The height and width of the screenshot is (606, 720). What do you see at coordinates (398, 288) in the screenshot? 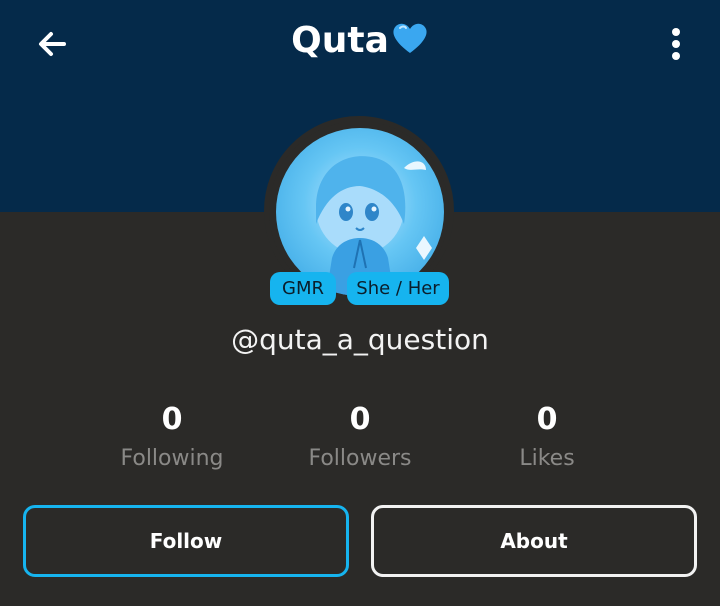
I see `tag-pronouns: She / Her` at bounding box center [398, 288].